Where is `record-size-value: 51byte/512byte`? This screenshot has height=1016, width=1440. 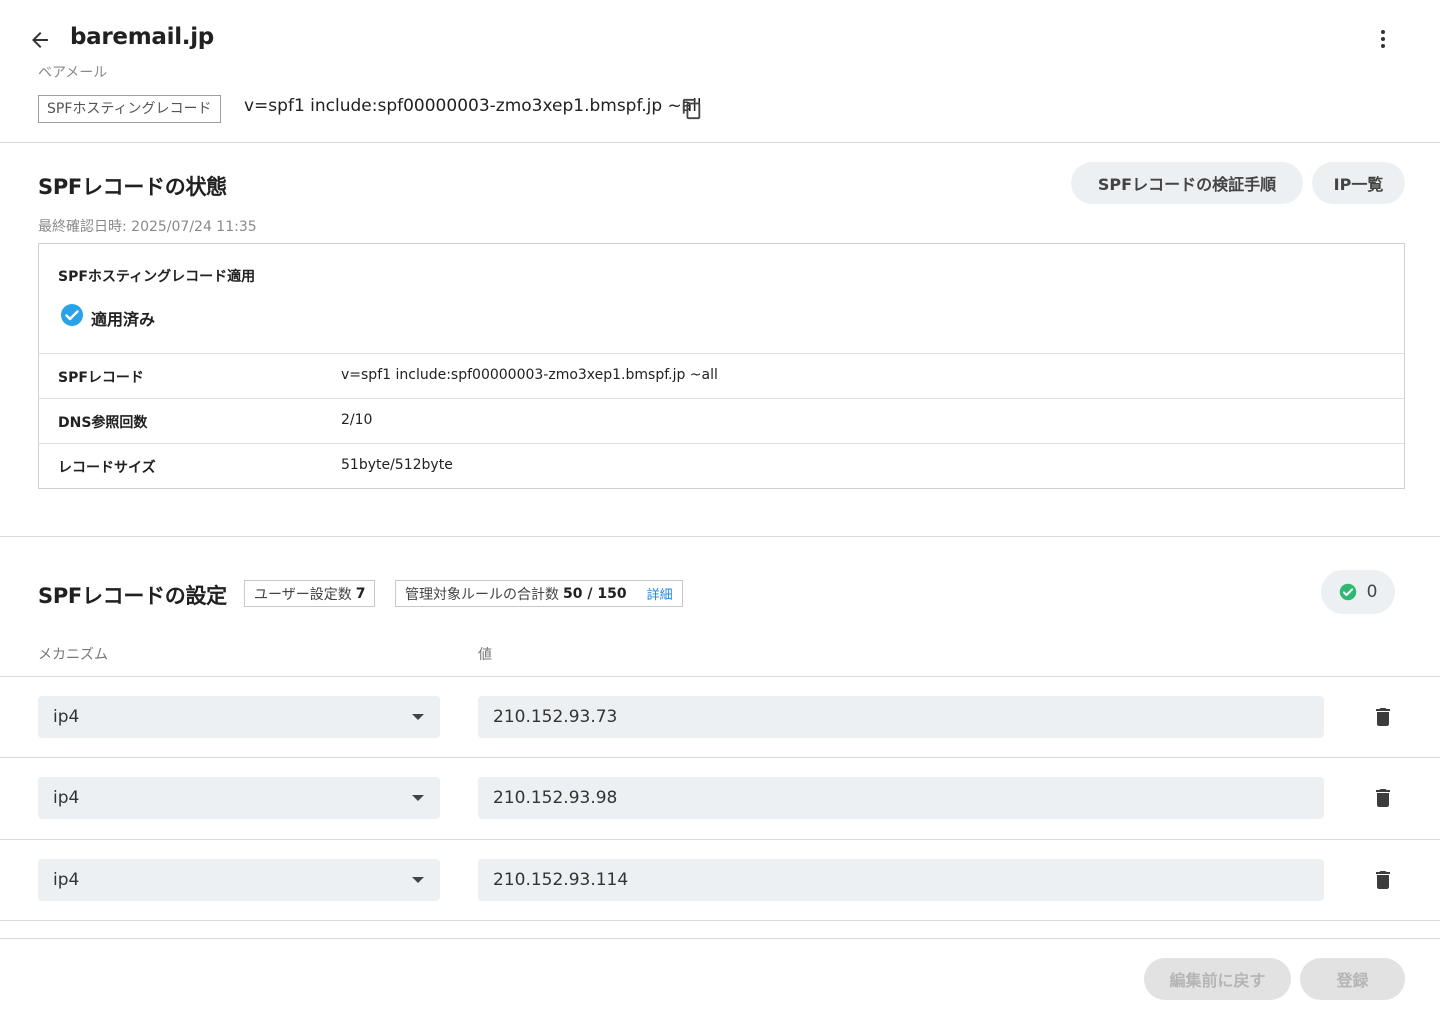 record-size-value: 51byte/512byte is located at coordinates (397, 465).